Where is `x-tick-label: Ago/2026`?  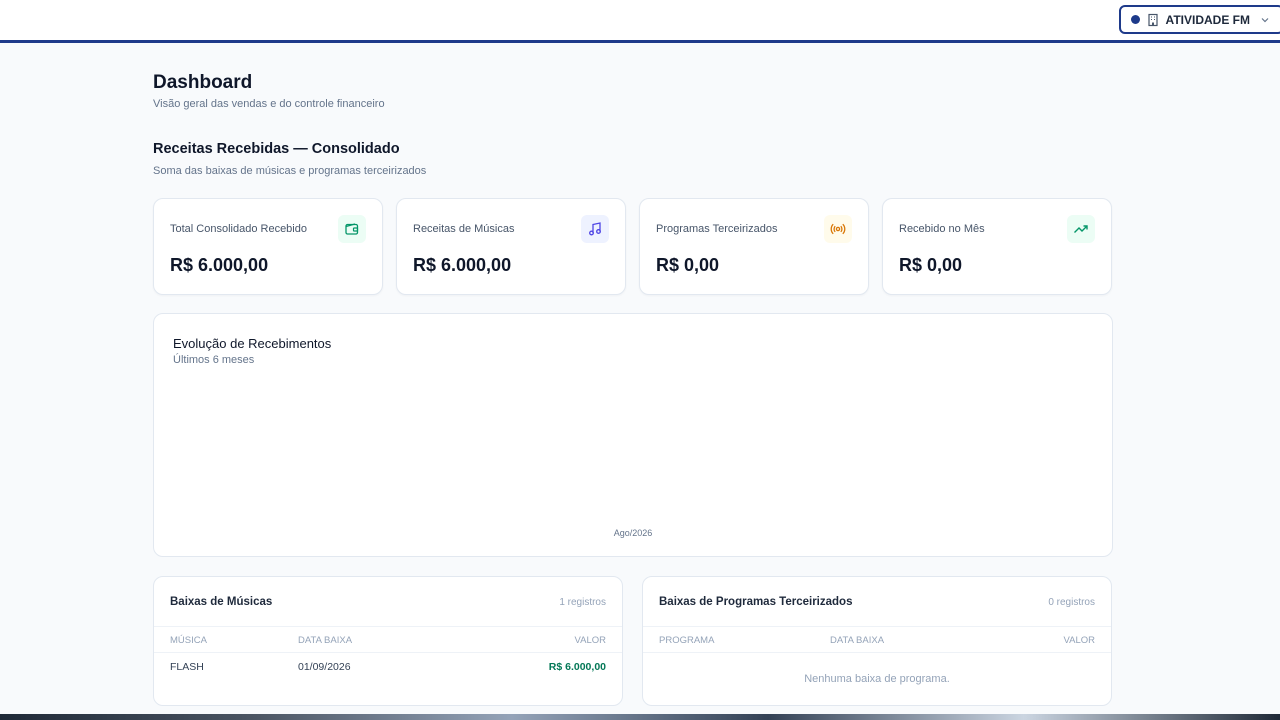
x-tick-label: Ago/2026 is located at coordinates (633, 533).